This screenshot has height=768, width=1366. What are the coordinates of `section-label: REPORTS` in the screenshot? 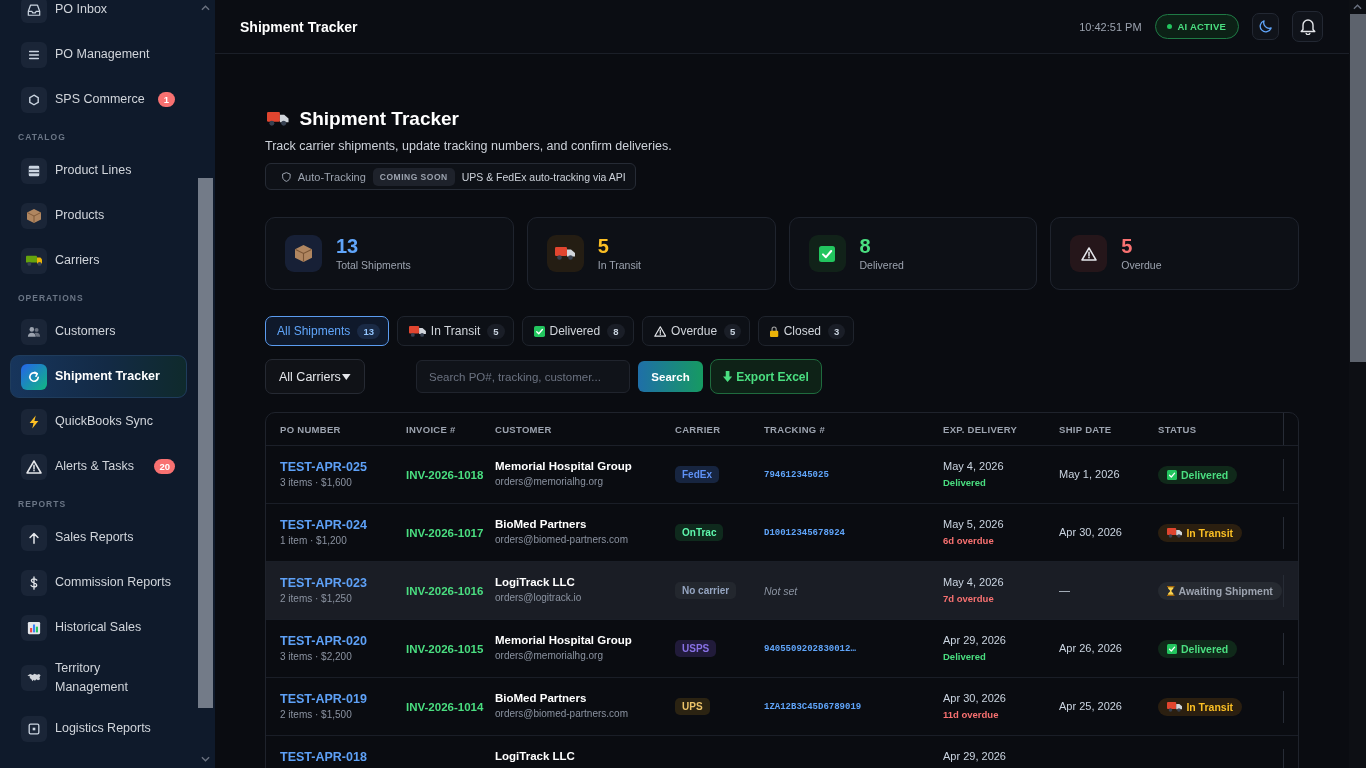 It's located at (42, 504).